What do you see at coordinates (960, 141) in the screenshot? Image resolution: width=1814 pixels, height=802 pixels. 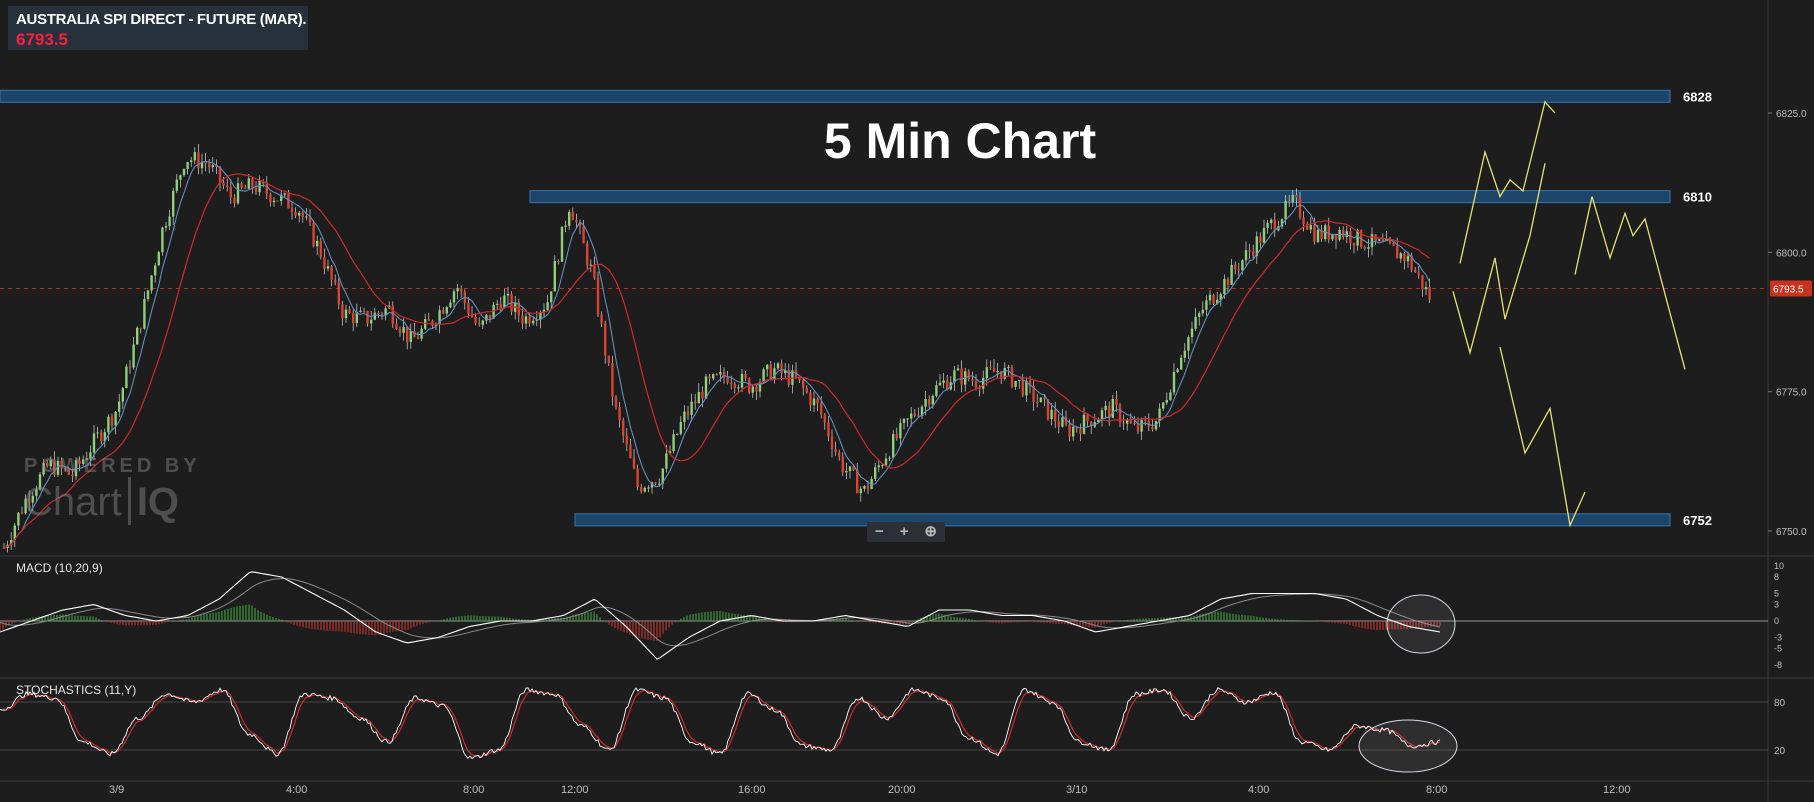 I see `chart-headline: 5 Min Chart` at bounding box center [960, 141].